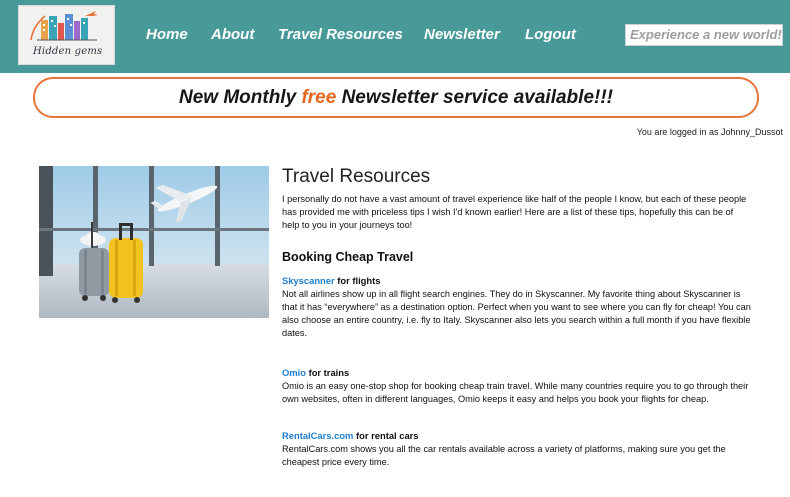 The image size is (790, 497). I want to click on airport-luggage-image, so click(154, 242).